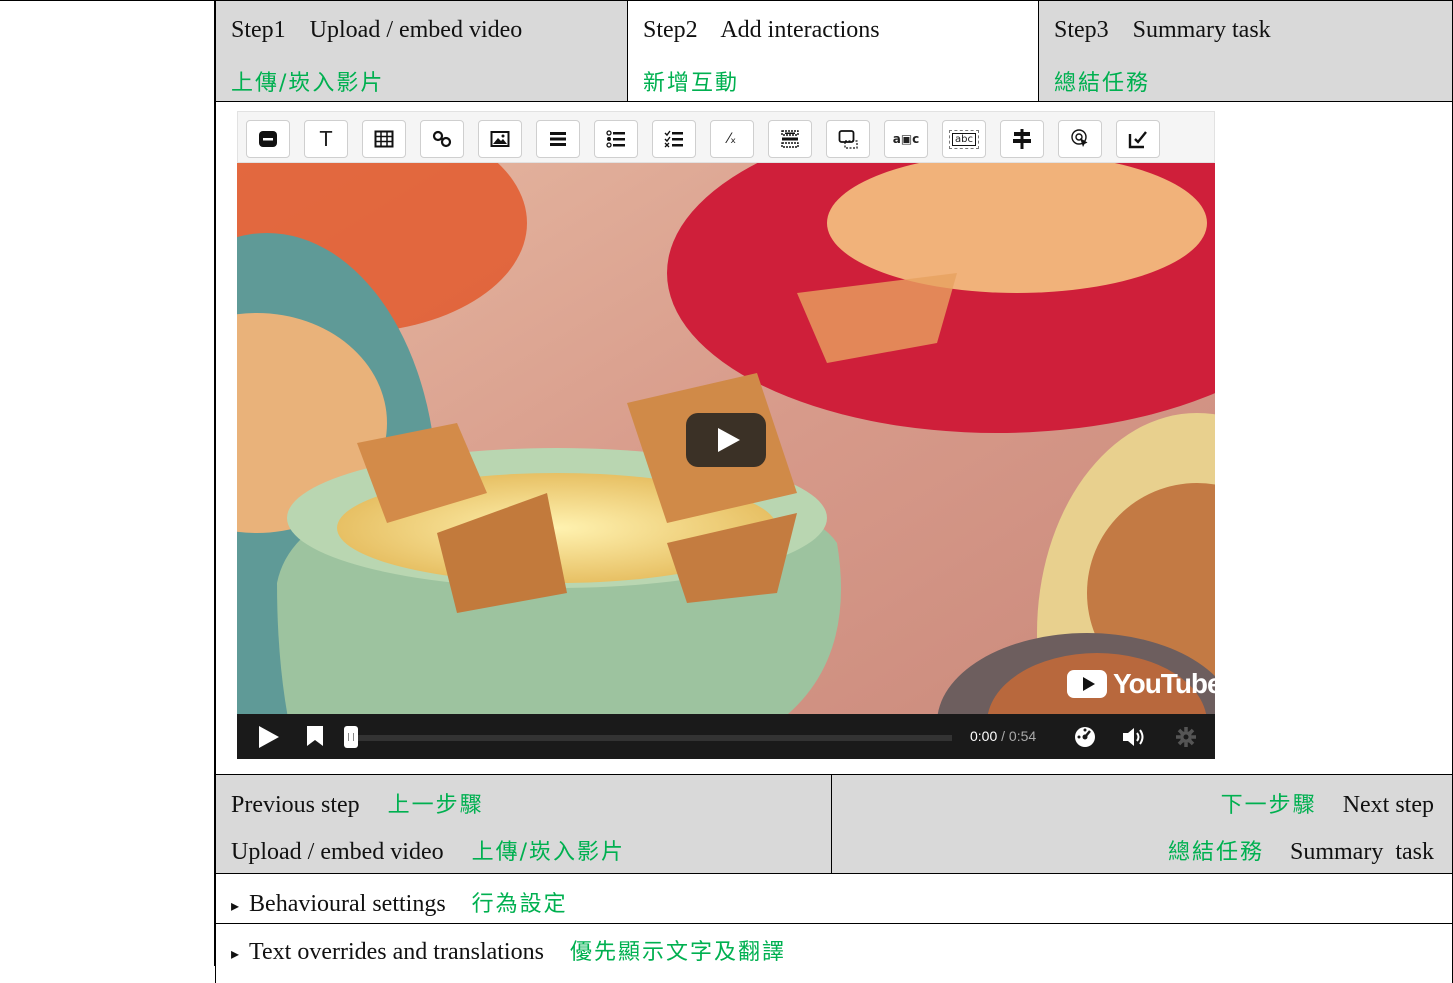 The width and height of the screenshot is (1453, 983). Describe the element at coordinates (384, 139) in the screenshot. I see `table-icon` at that location.